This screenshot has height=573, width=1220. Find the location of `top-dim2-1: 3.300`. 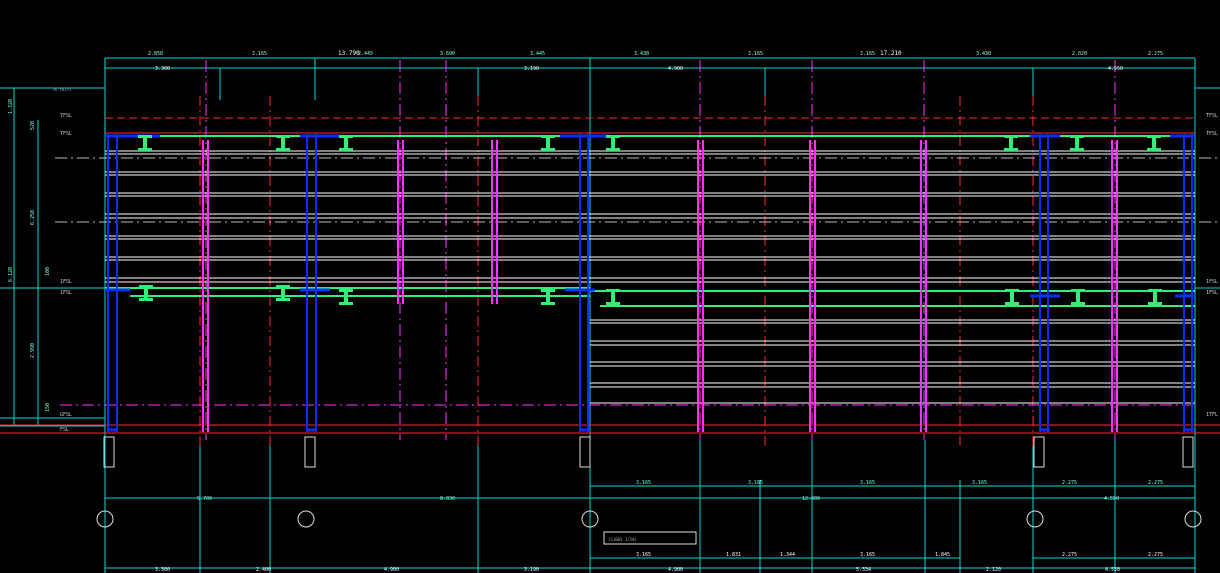

top-dim2-1: 3.300 is located at coordinates (162, 69).